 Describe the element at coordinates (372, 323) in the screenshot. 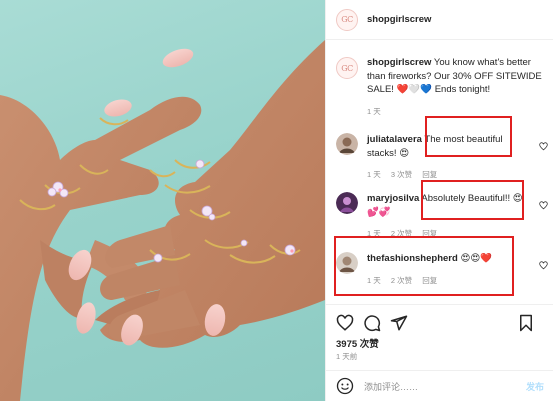

I see `comment-icon` at that location.